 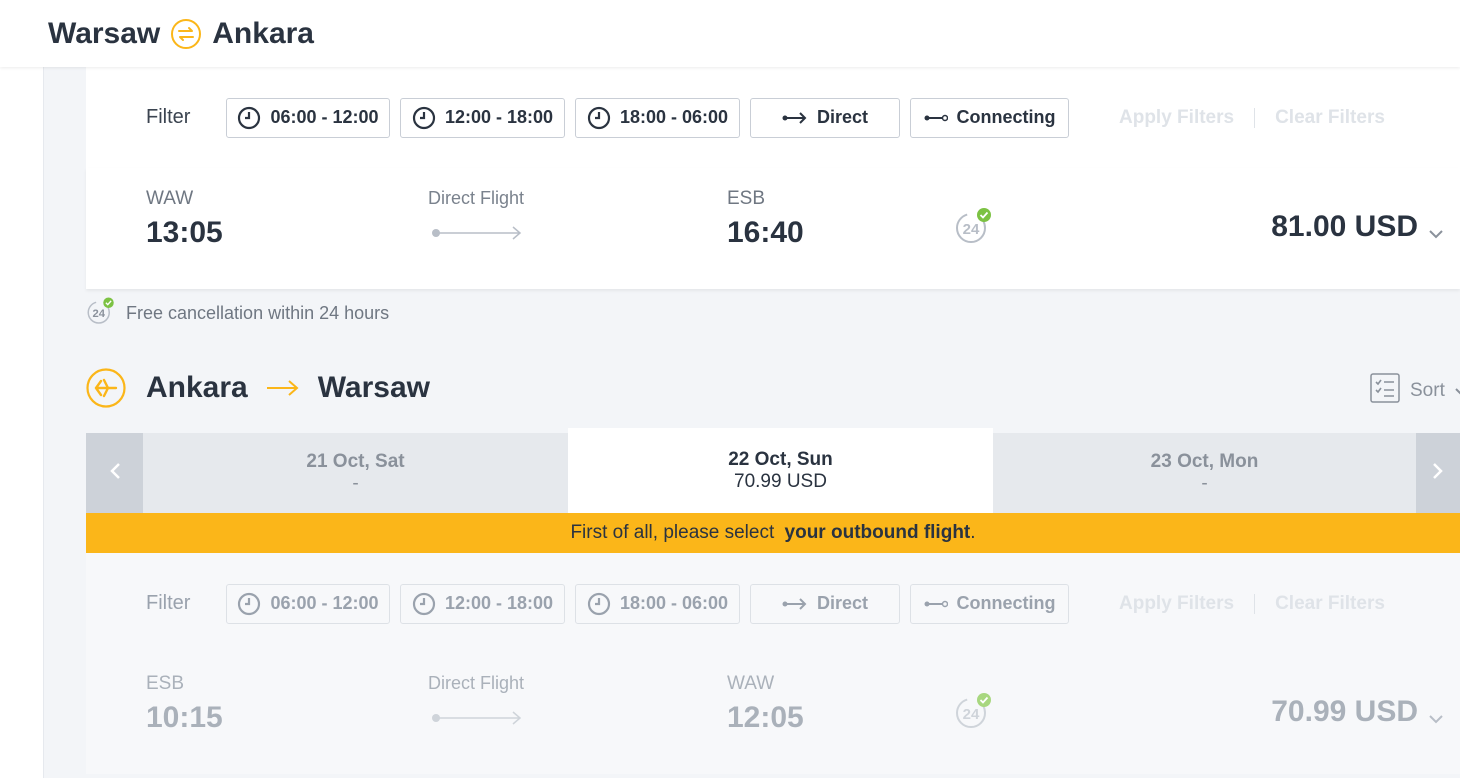 I want to click on next-date-button, so click(x=1438, y=473).